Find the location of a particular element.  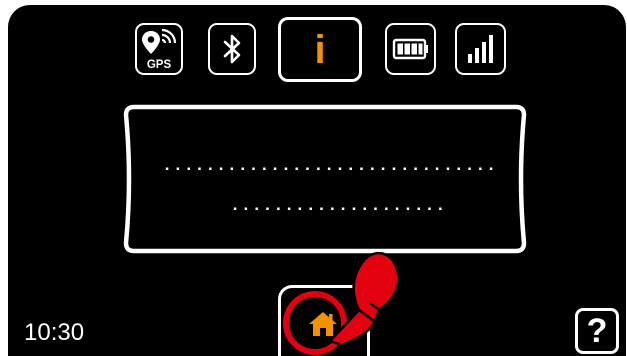

tab-signal is located at coordinates (480, 49).